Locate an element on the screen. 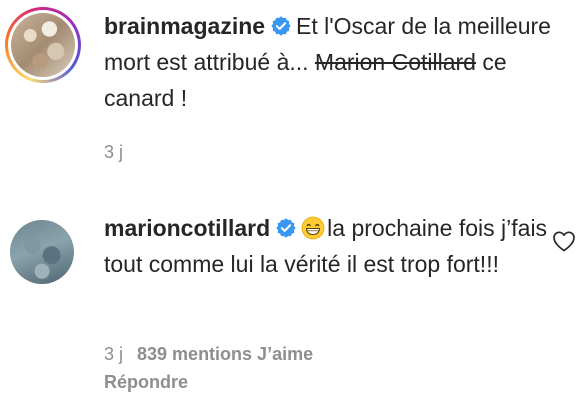  comment-strikethrough: Marion Cotillard is located at coordinates (395, 62).